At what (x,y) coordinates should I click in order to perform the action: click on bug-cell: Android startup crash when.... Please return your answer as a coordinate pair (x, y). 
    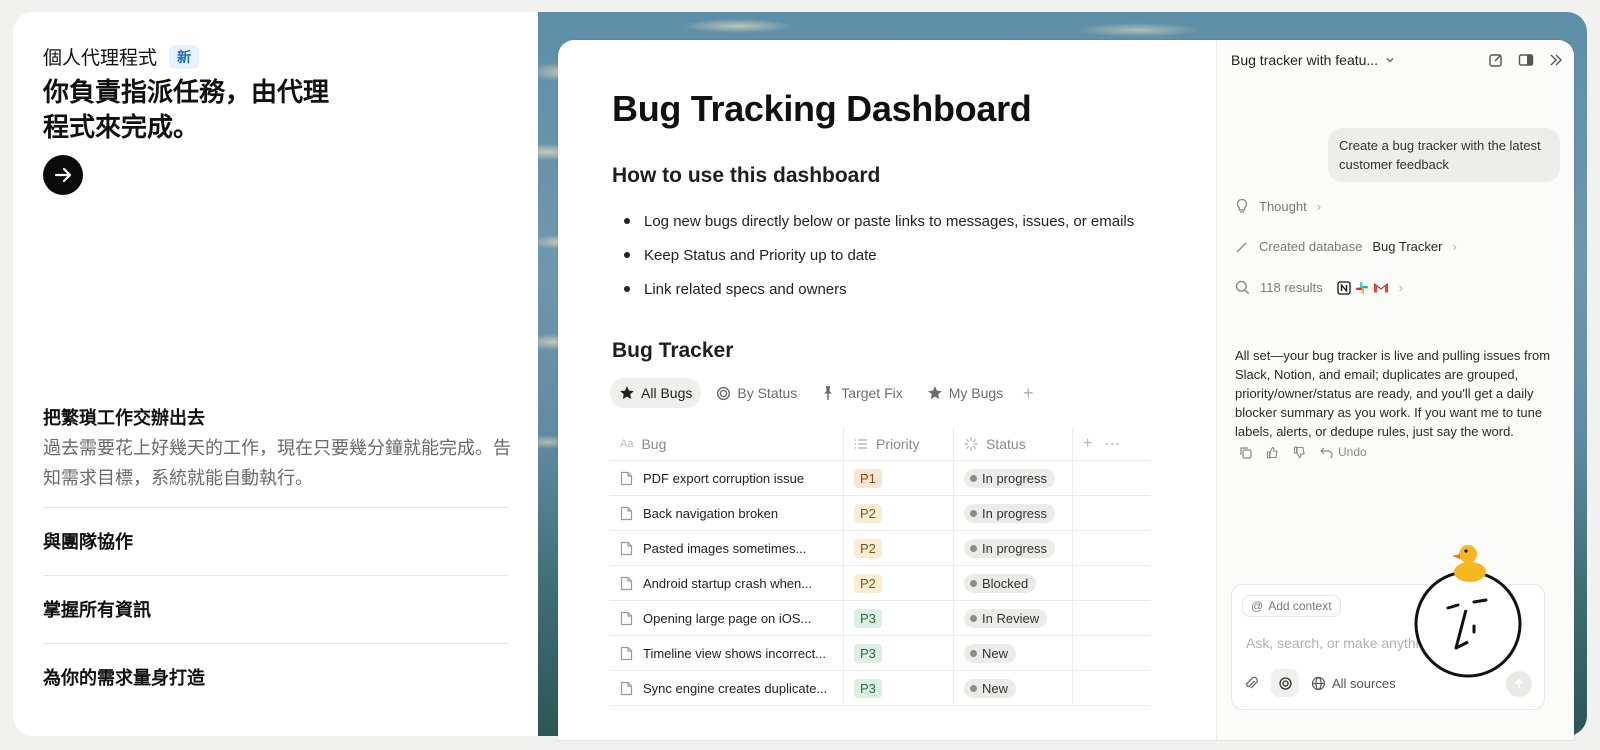
    Looking at the image, I should click on (727, 583).